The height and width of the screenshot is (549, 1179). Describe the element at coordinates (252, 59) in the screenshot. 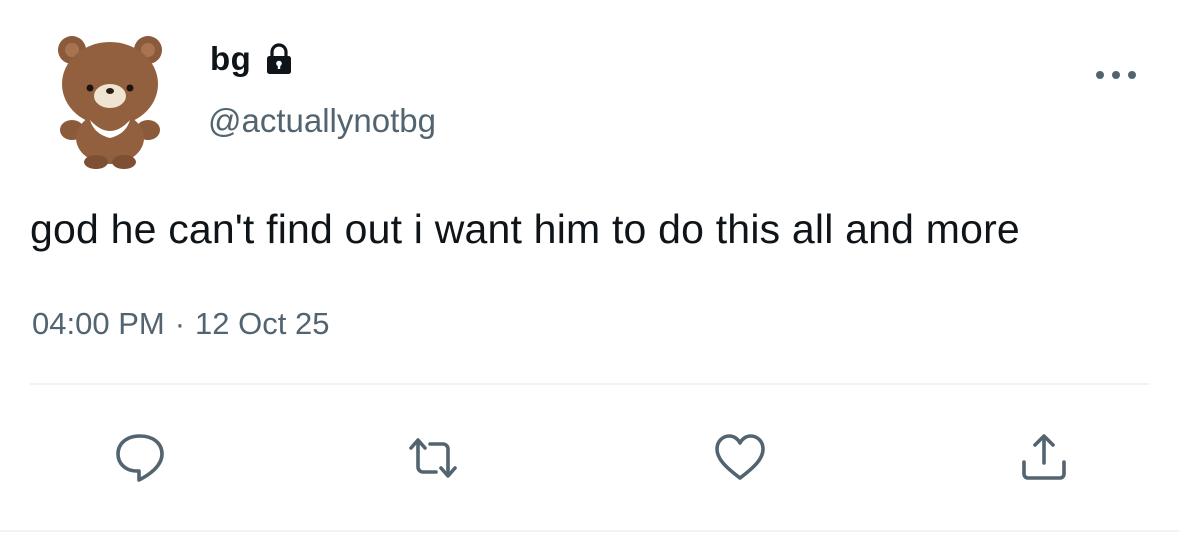

I see `name-row: bg` at that location.